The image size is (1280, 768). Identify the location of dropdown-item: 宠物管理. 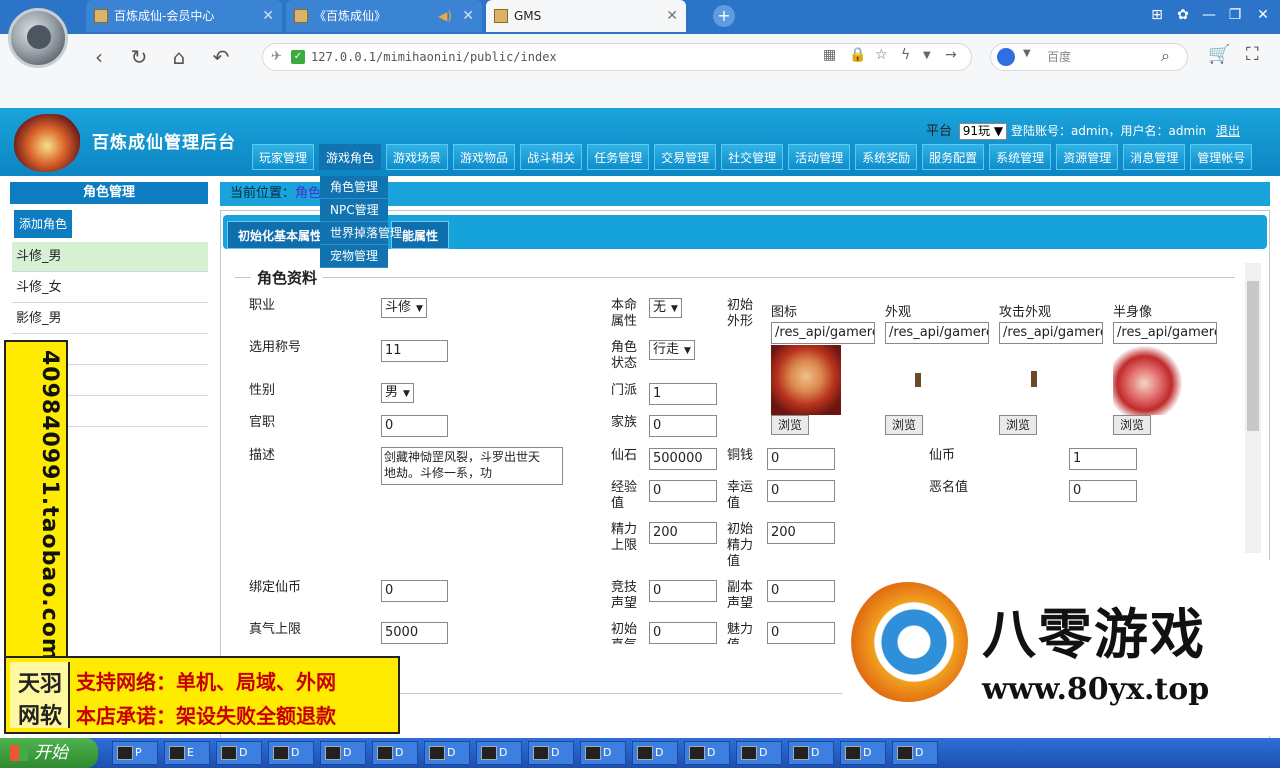
(354, 256).